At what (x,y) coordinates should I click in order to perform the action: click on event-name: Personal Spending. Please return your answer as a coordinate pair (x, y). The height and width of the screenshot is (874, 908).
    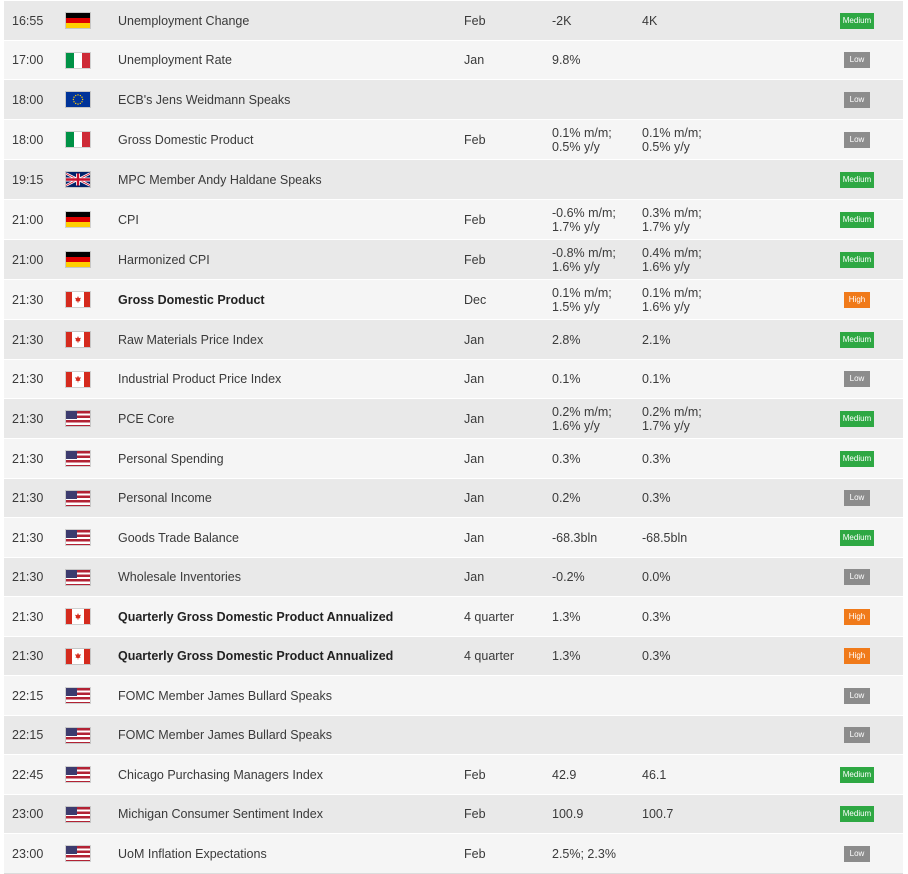
    Looking at the image, I should click on (288, 458).